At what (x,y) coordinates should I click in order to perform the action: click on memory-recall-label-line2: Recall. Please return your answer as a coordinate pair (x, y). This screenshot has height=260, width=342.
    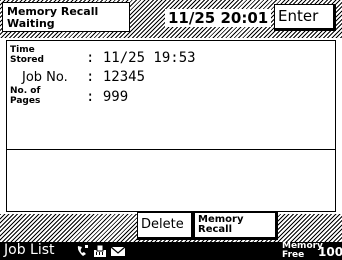
    Looking at the image, I should click on (215, 229).